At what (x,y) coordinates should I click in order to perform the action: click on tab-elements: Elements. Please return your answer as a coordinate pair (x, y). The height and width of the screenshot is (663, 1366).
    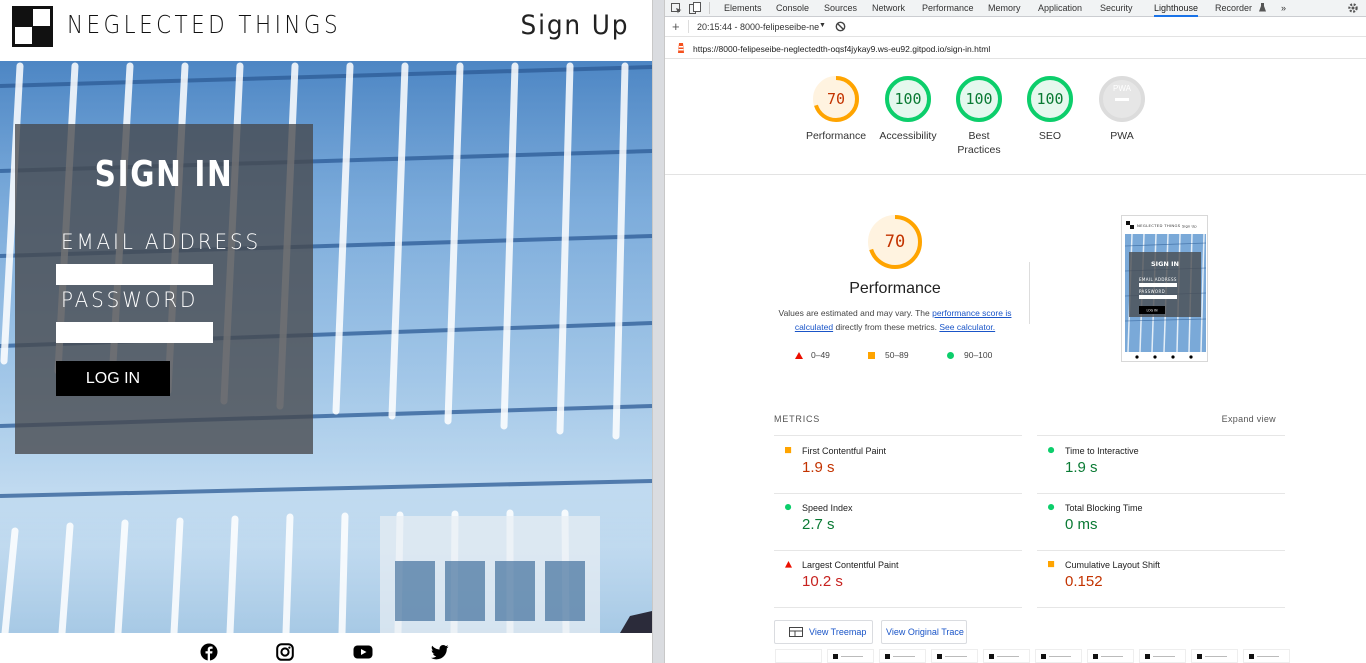
    Looking at the image, I should click on (743, 8).